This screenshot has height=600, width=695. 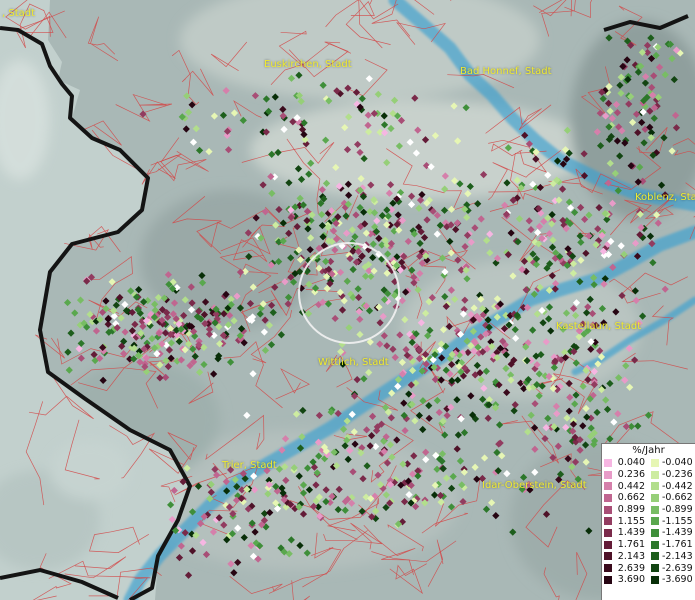 What do you see at coordinates (648, 475) in the screenshot?
I see `legend-row: 0.236 -0.236` at bounding box center [648, 475].